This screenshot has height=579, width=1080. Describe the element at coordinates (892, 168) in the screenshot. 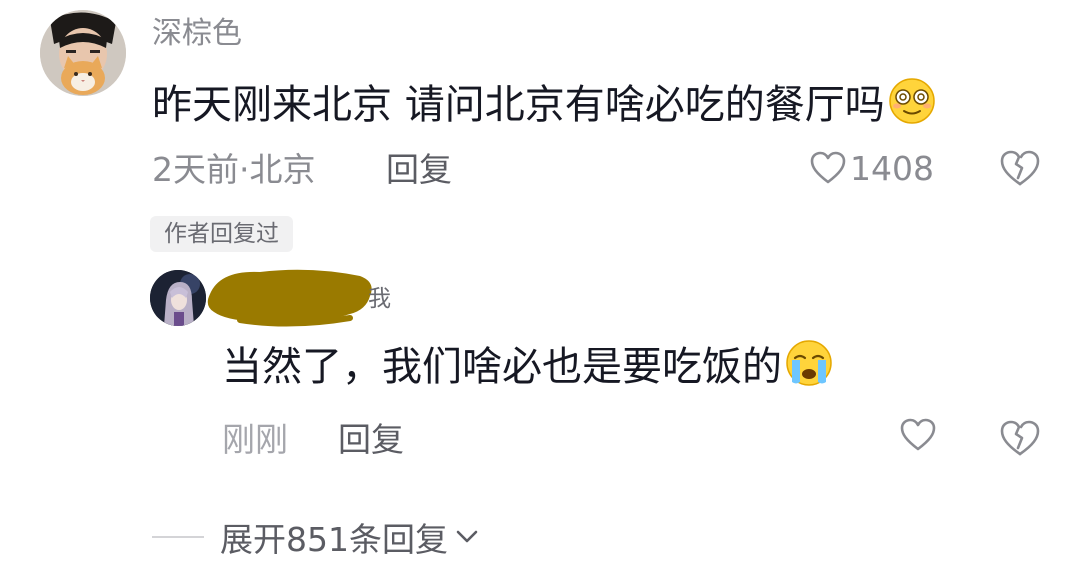

I see `like-count: 1408` at that location.